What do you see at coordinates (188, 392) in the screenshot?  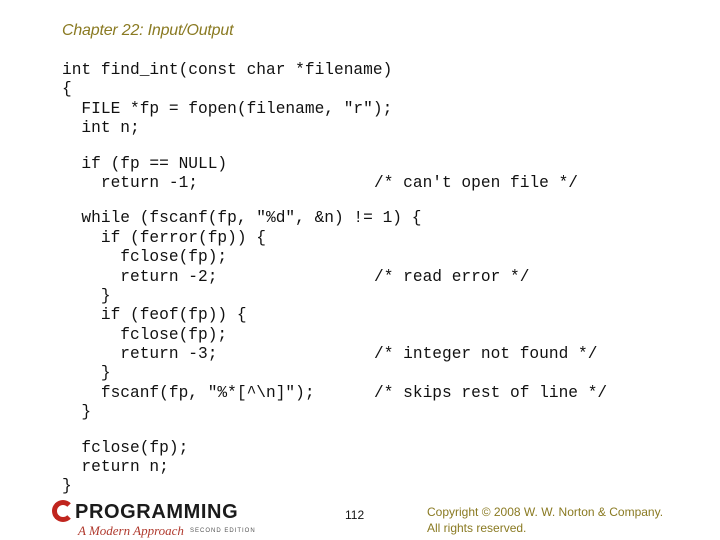 I see `code-text: fscanf(fp, "%*[^\n]");` at bounding box center [188, 392].